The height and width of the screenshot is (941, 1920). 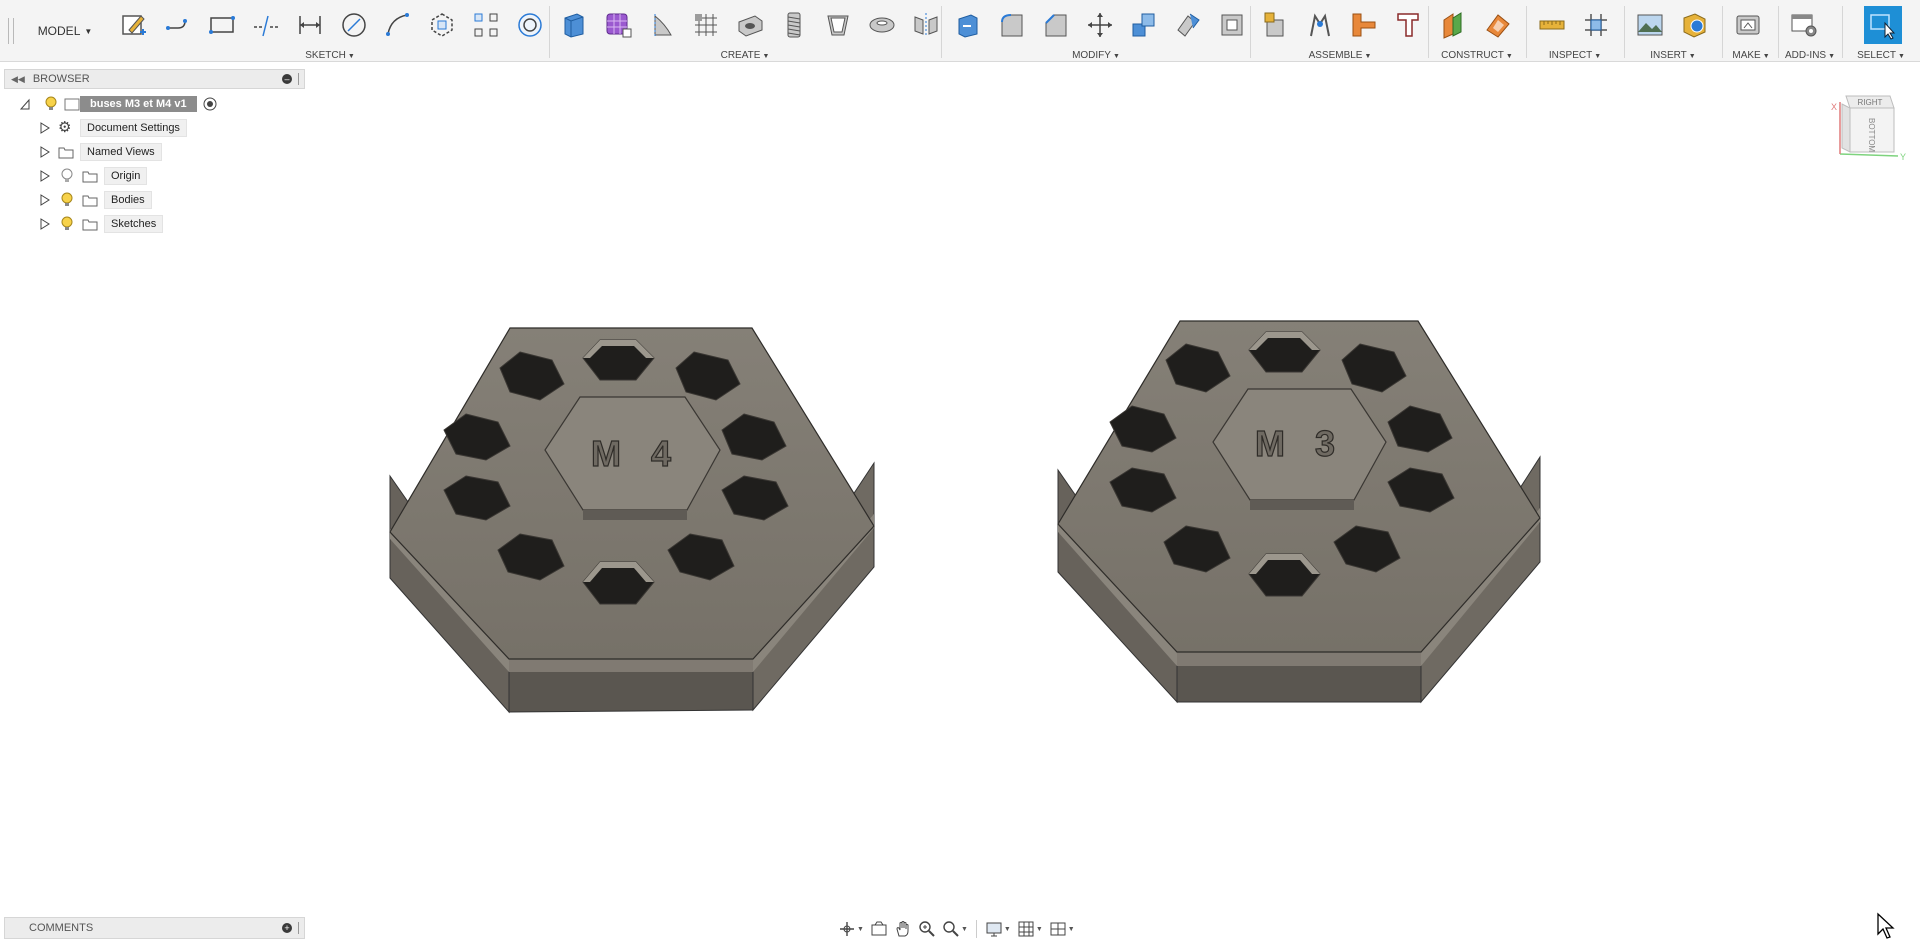 What do you see at coordinates (1232, 25) in the screenshot?
I see `scale-button` at bounding box center [1232, 25].